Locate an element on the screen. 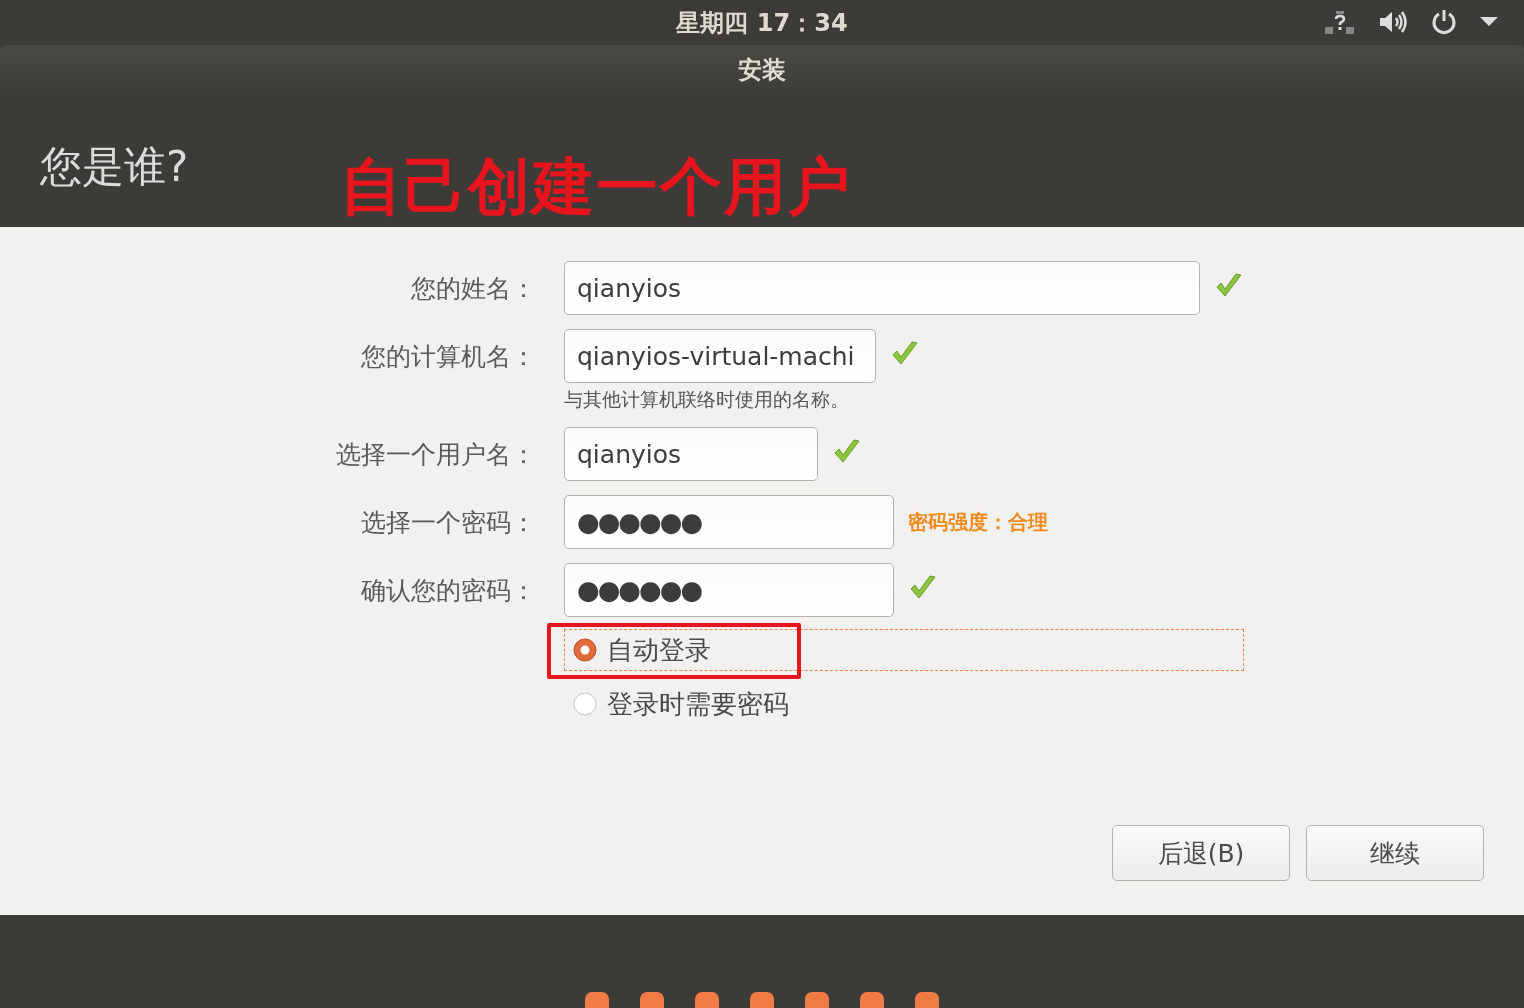  field-label: 选择一个用户名： is located at coordinates (436, 454).